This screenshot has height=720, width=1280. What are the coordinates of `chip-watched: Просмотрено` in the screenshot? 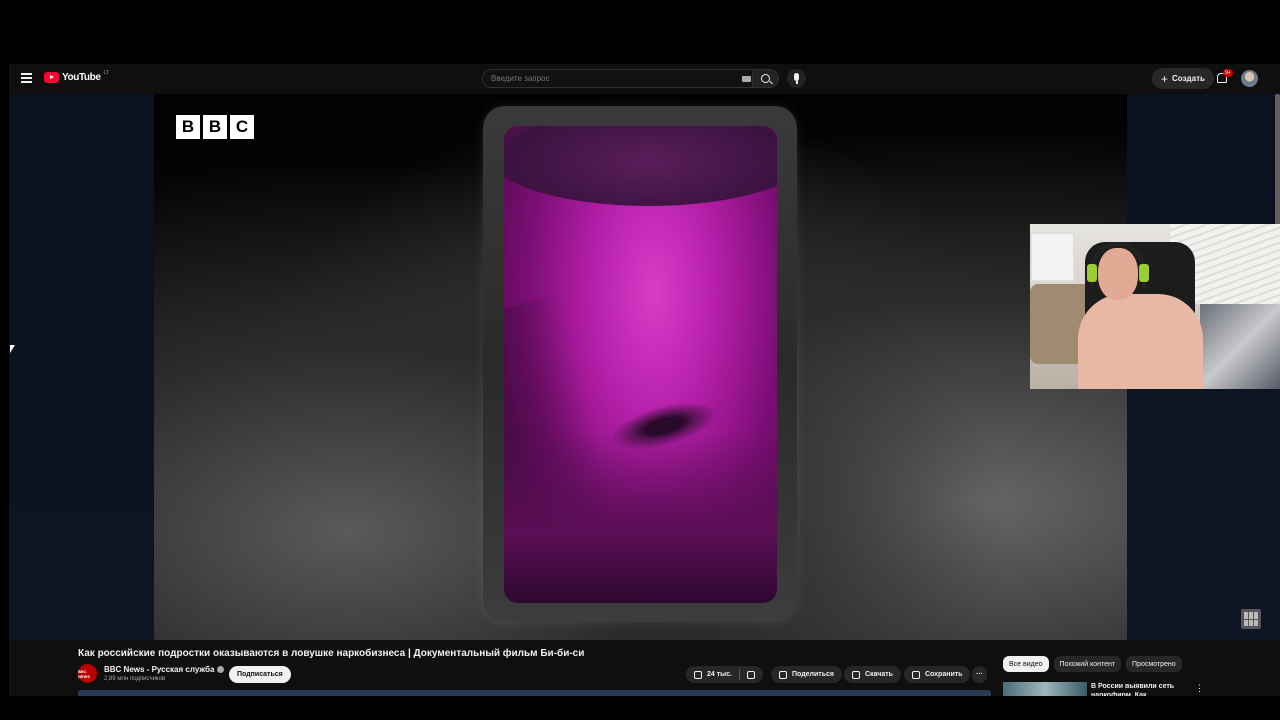 It's located at (1154, 664).